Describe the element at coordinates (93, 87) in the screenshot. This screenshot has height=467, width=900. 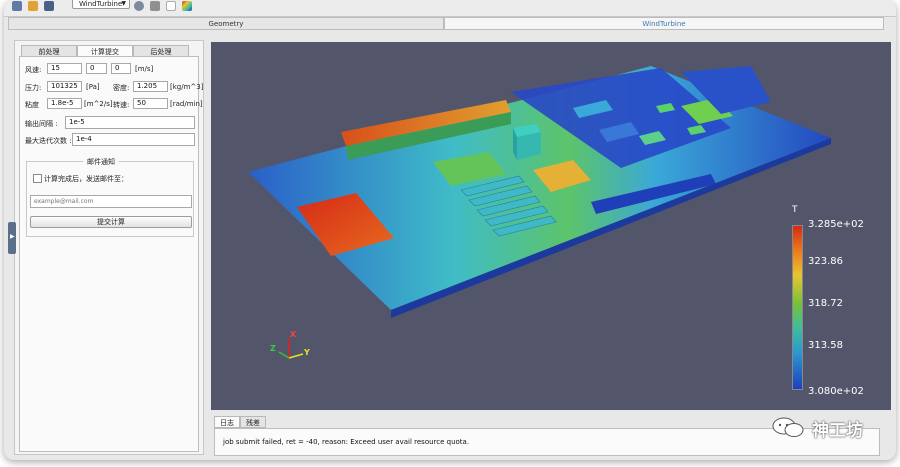
I see `pressure-unit-label: [Pa]` at that location.